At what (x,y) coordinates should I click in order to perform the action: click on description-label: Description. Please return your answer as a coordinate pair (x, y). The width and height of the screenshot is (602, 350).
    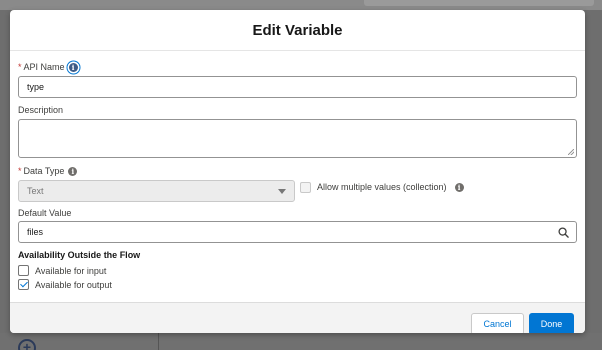
    Looking at the image, I should click on (41, 110).